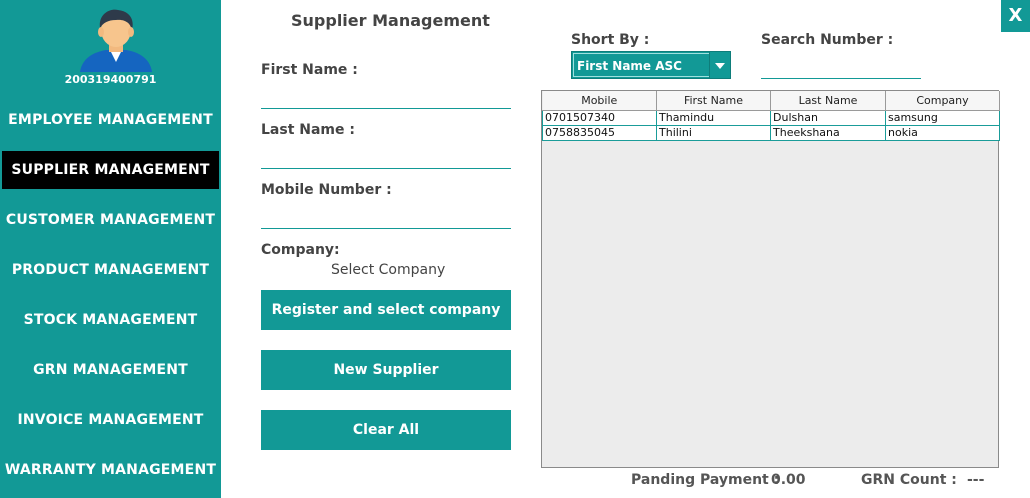  What do you see at coordinates (713, 133) in the screenshot?
I see `cell-first-name: Thilini` at bounding box center [713, 133].